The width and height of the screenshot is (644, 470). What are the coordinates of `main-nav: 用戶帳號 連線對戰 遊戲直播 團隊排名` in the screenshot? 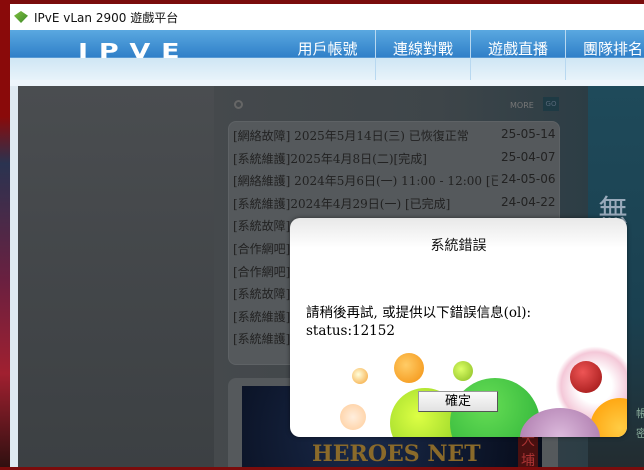 It's located at (462, 55).